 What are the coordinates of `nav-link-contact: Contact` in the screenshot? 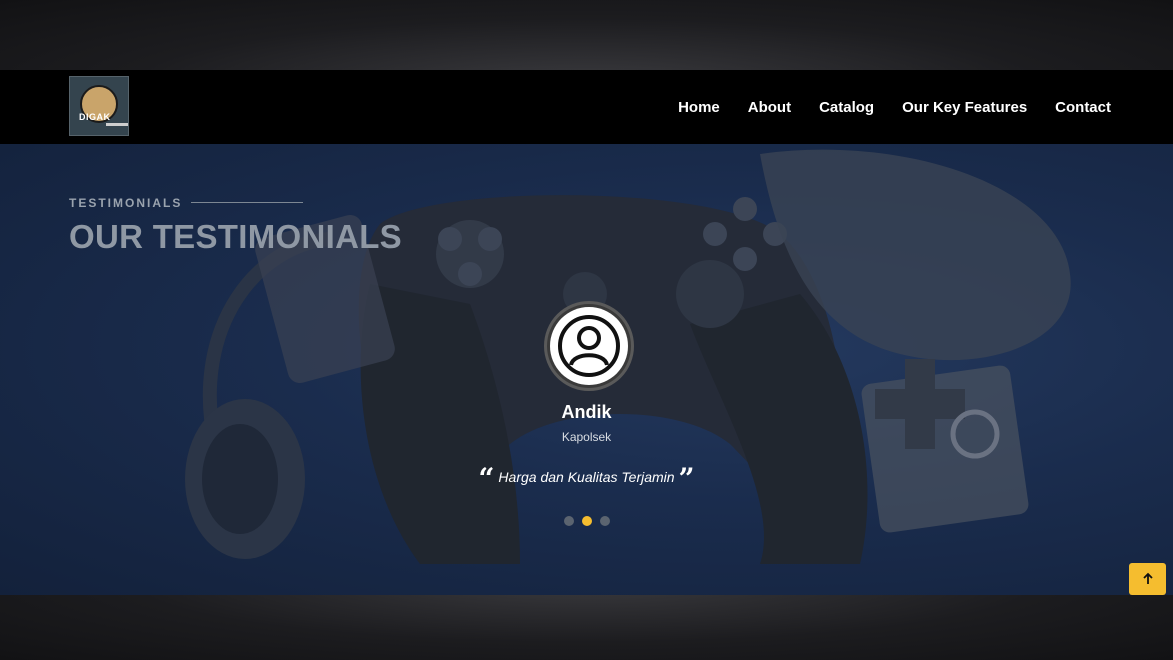 It's located at (1083, 107).